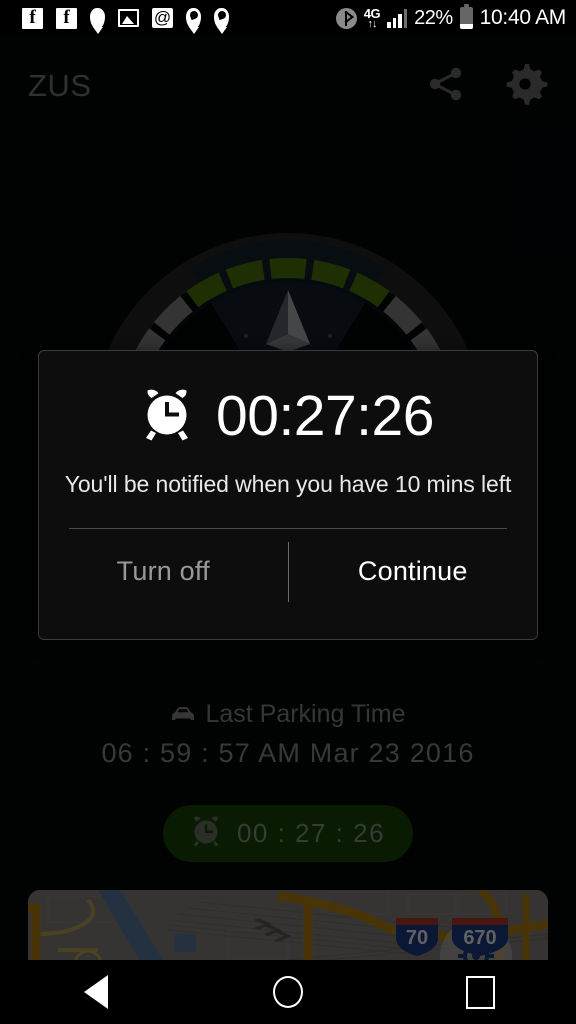  I want to click on status-notification-icons, so click(125, 18).